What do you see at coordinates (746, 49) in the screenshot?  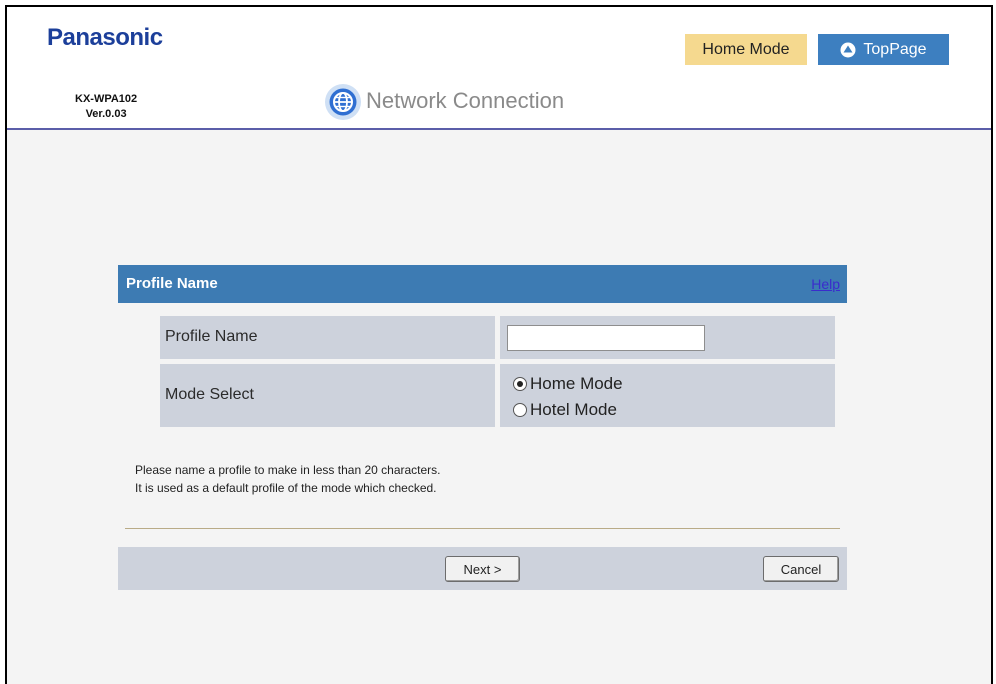 I see `mode-indicator: Home Mode` at bounding box center [746, 49].